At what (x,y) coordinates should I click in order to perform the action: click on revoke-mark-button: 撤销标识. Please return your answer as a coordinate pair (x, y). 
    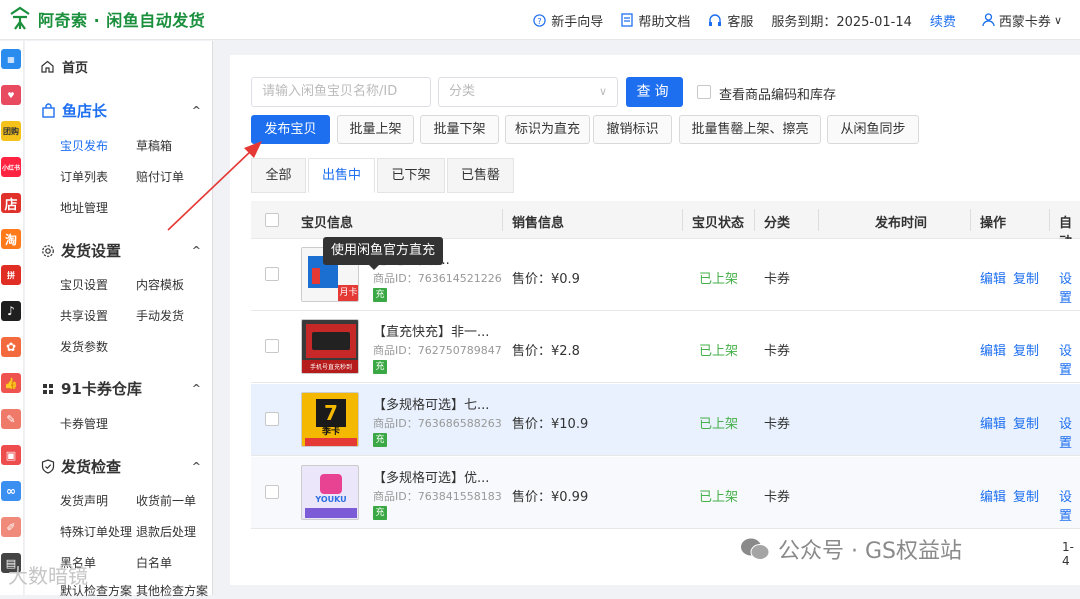
    Looking at the image, I should click on (632, 129).